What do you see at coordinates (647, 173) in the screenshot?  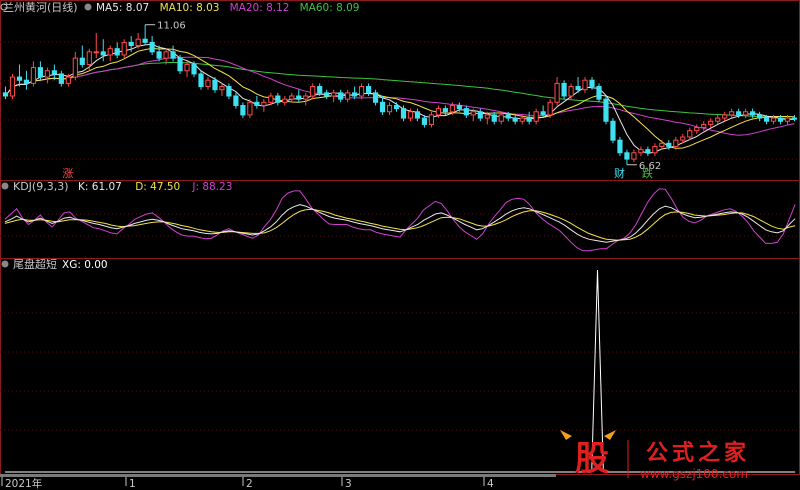 I see `signal-marker: 跌` at bounding box center [647, 173].